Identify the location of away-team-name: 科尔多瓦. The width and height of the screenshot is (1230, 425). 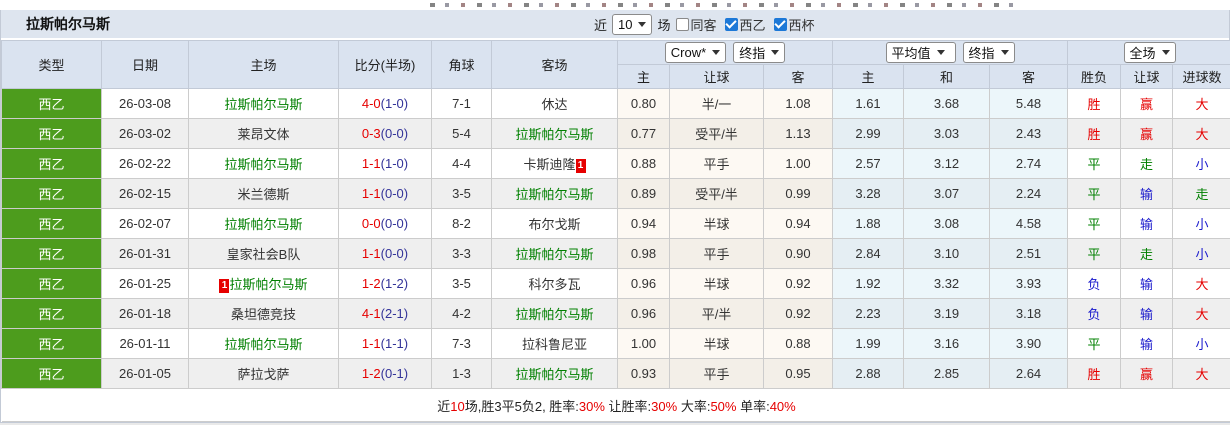
(554, 284).